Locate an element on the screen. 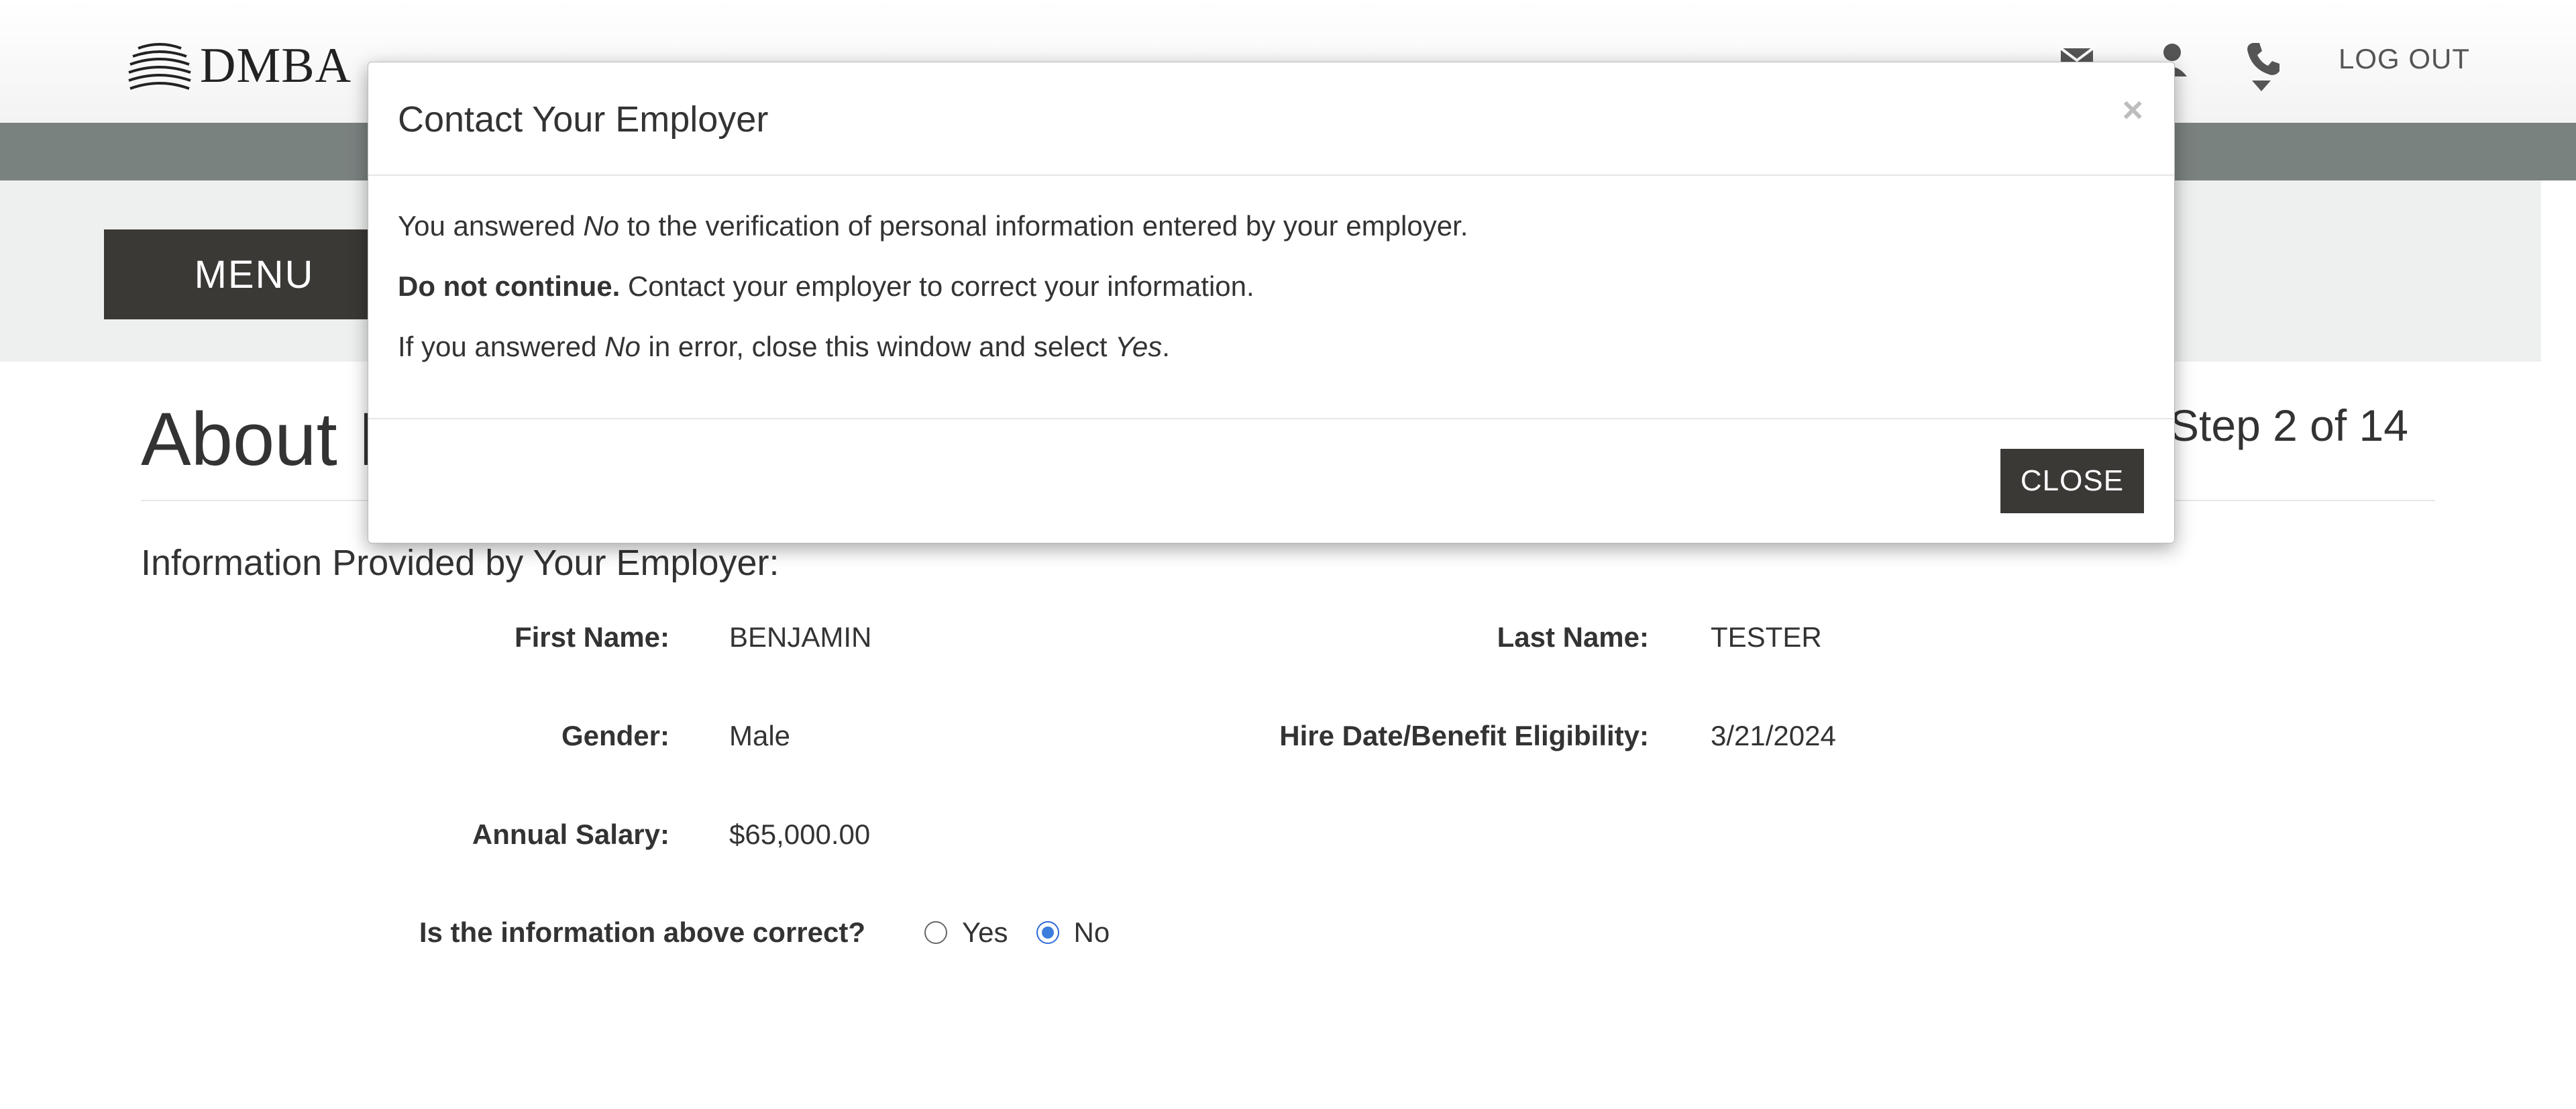 The image size is (2576, 1109). logo-icon is located at coordinates (159, 67).